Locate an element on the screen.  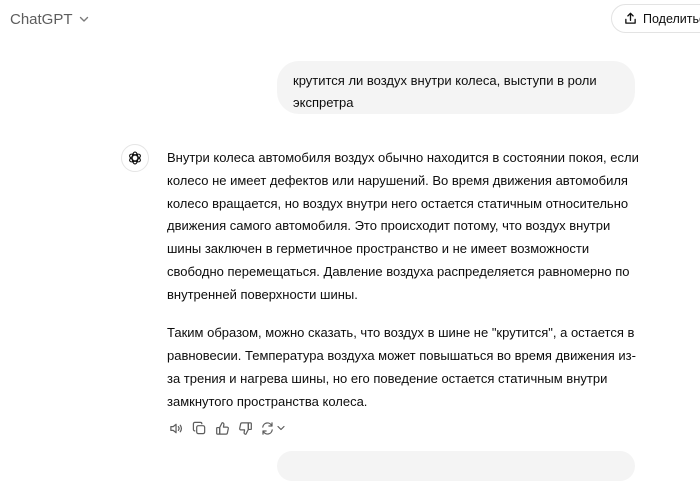
thumbs-down-icon is located at coordinates (245, 428).